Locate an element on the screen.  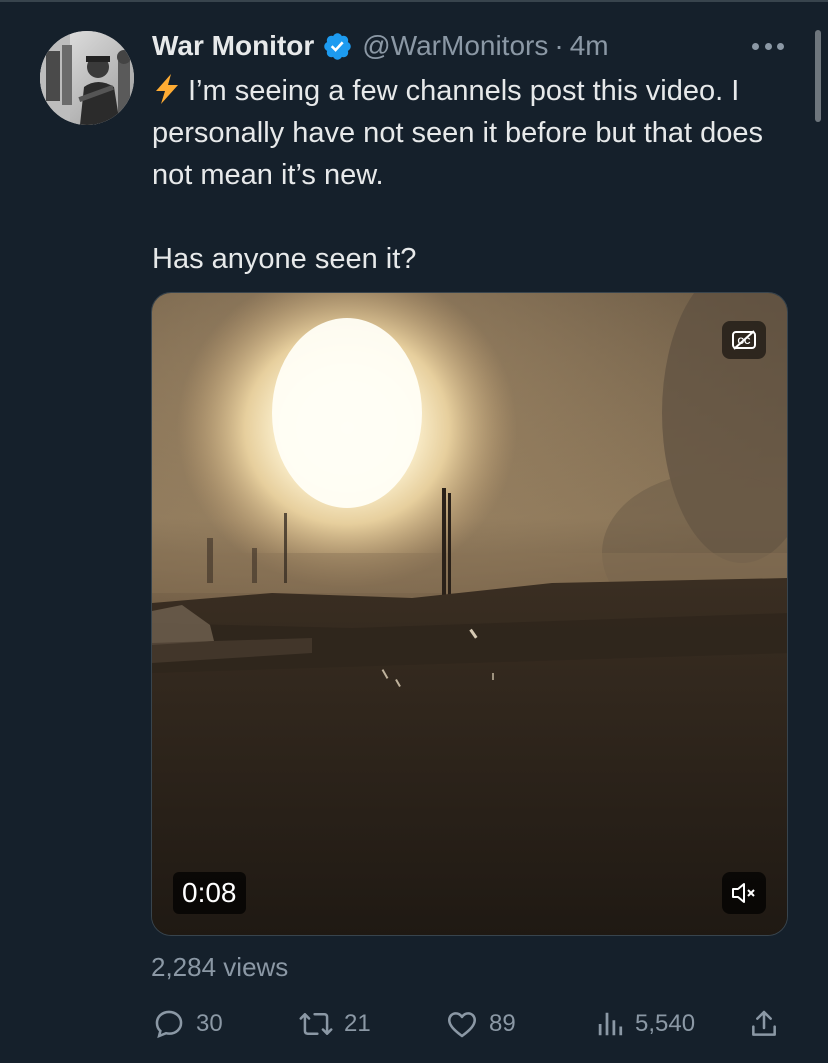
share-icon is located at coordinates (764, 1023).